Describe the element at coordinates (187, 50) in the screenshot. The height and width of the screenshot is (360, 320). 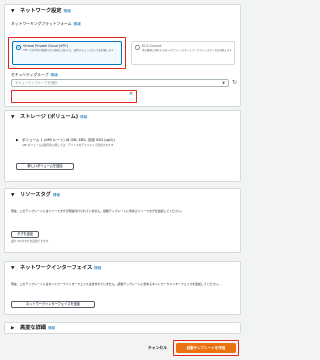
I see `classic-option-desc: 他の顧客と共有する単一のフラットなネットワークでインスタンスを起動します` at that location.